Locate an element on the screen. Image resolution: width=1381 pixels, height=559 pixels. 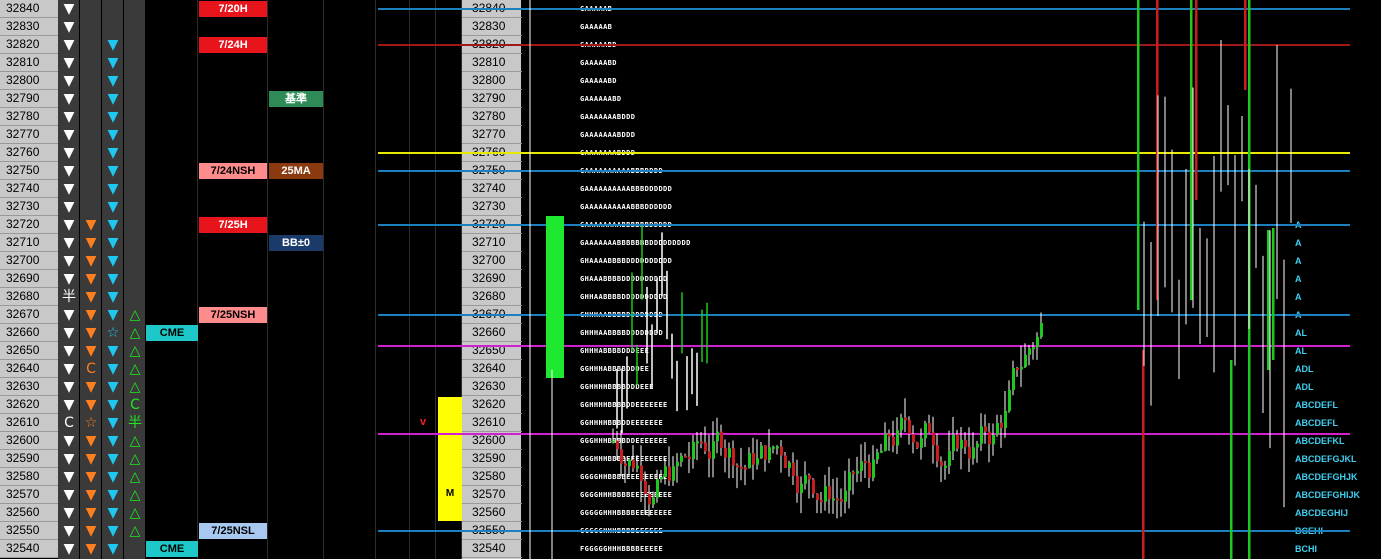
price-cell-mid: 32590 is located at coordinates (492, 459).